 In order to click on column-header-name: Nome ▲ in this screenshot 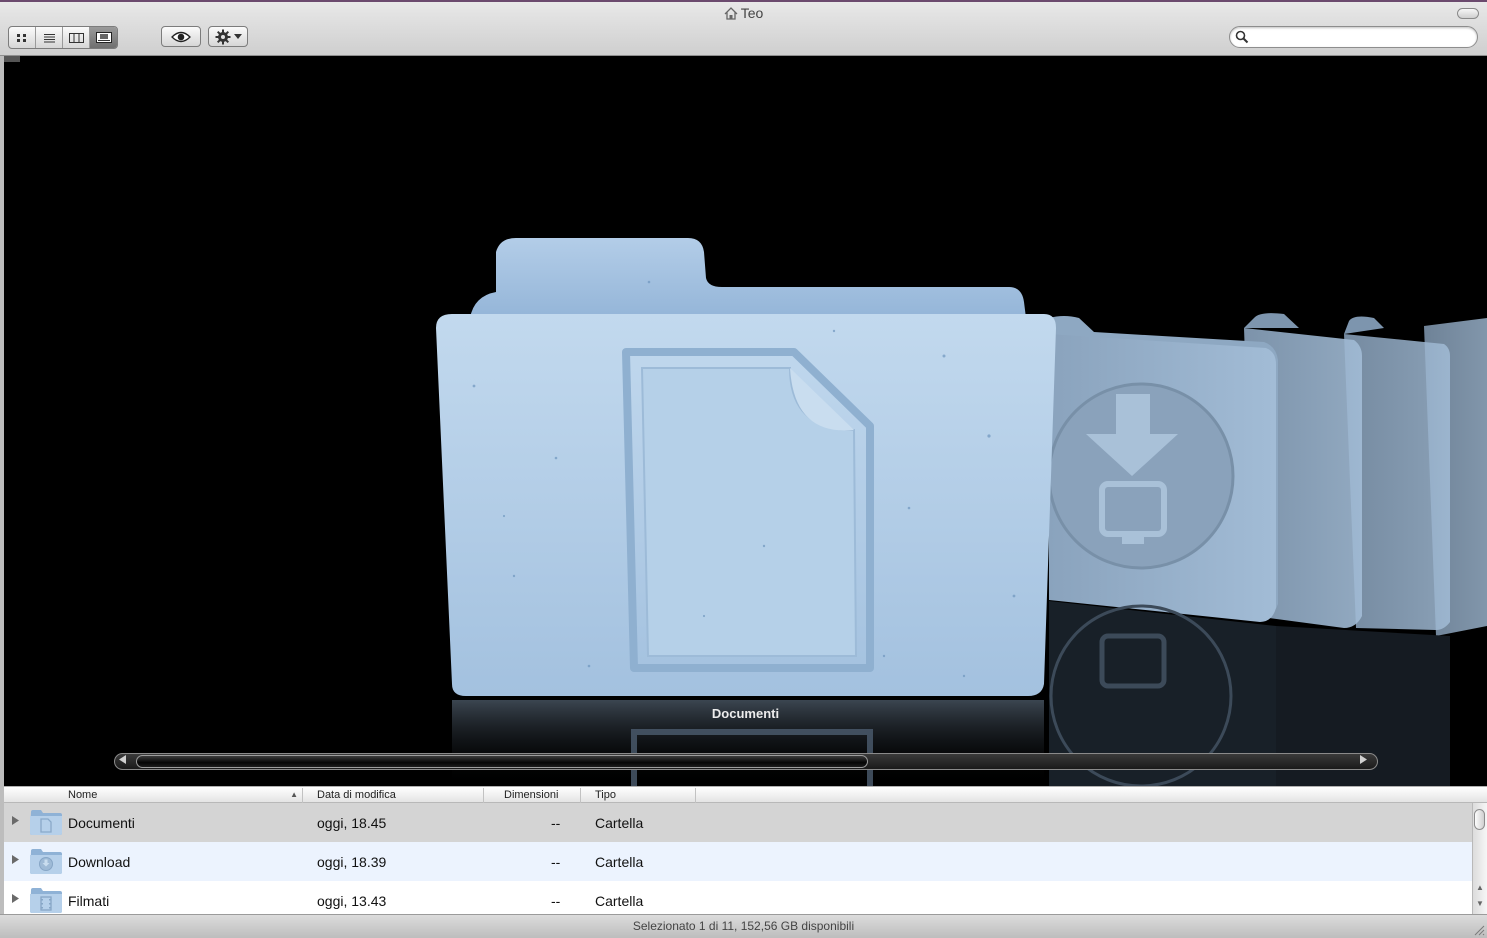, I will do `click(153, 795)`.